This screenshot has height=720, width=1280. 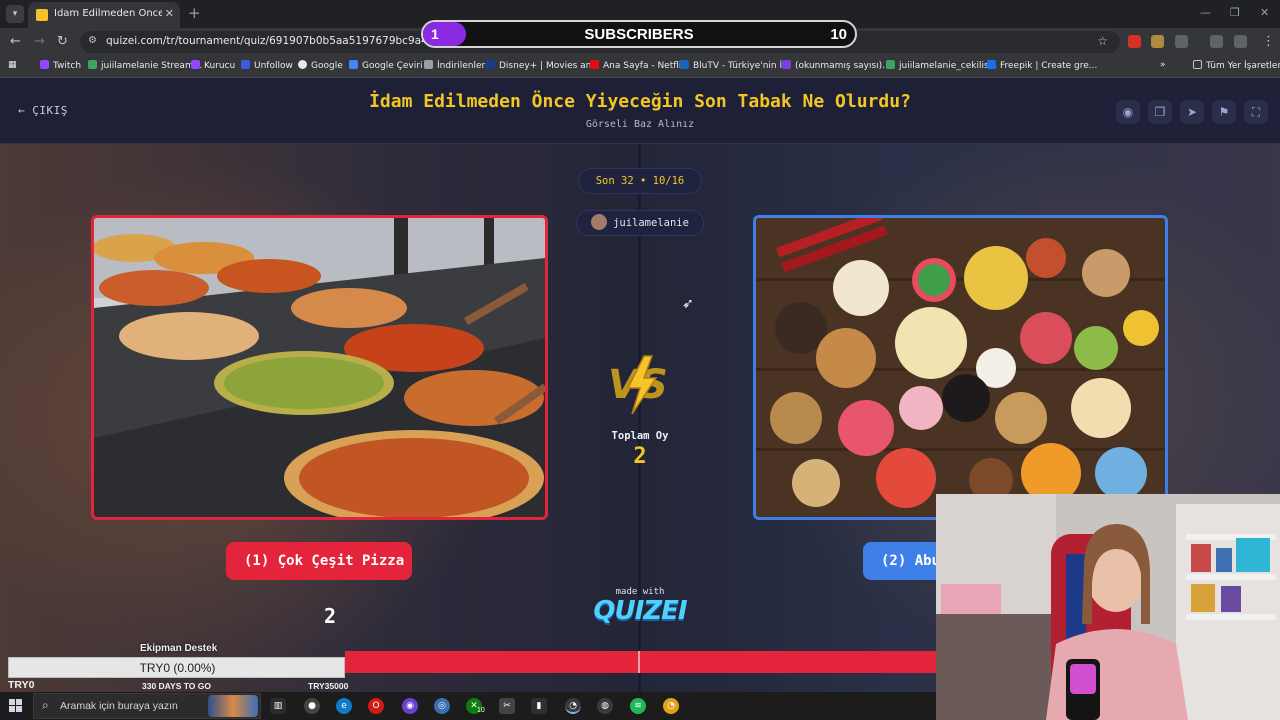 I want to click on bookmark-item: Kurucu, so click(x=213, y=65).